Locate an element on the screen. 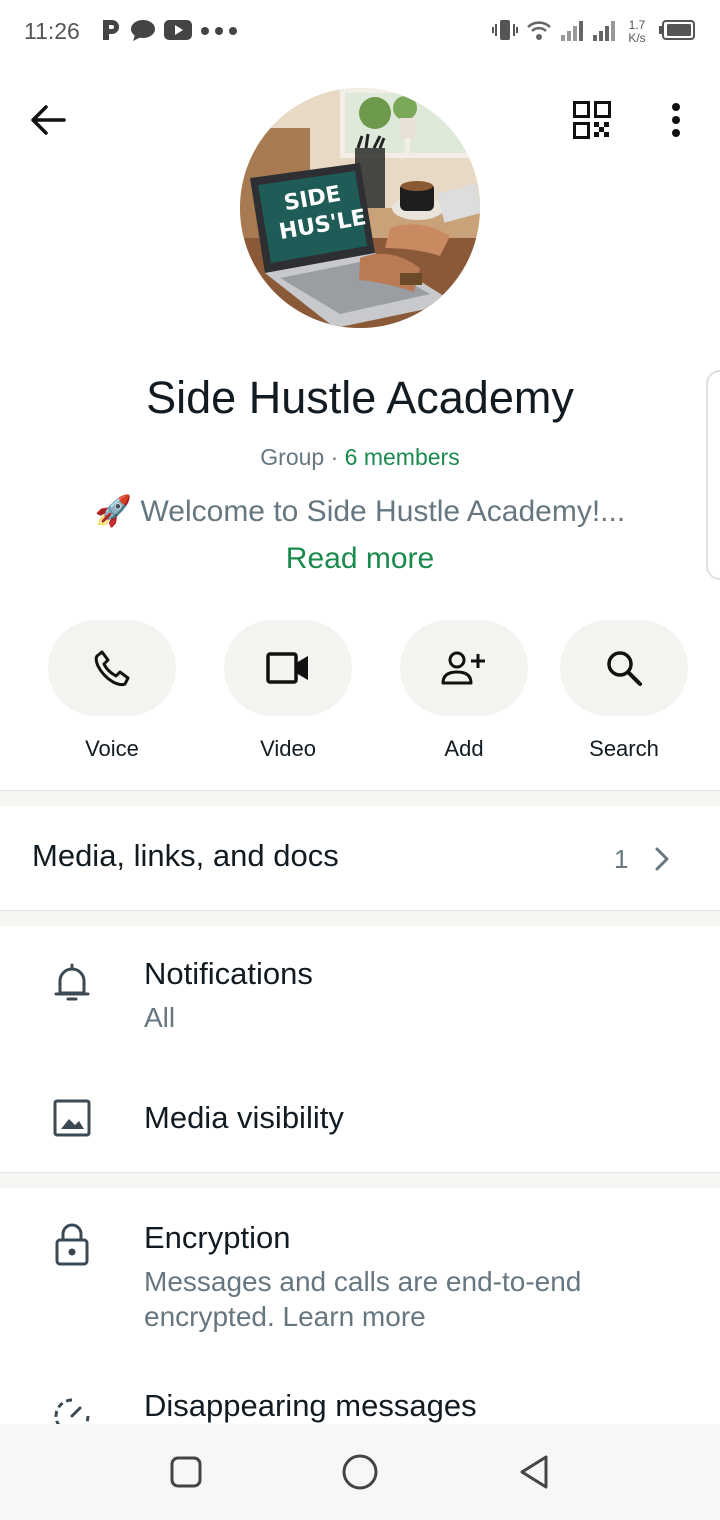  rocket-emoji: 🚀 is located at coordinates (113, 511).